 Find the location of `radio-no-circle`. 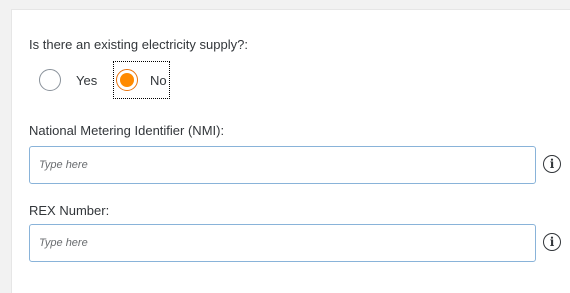

radio-no-circle is located at coordinates (127, 80).